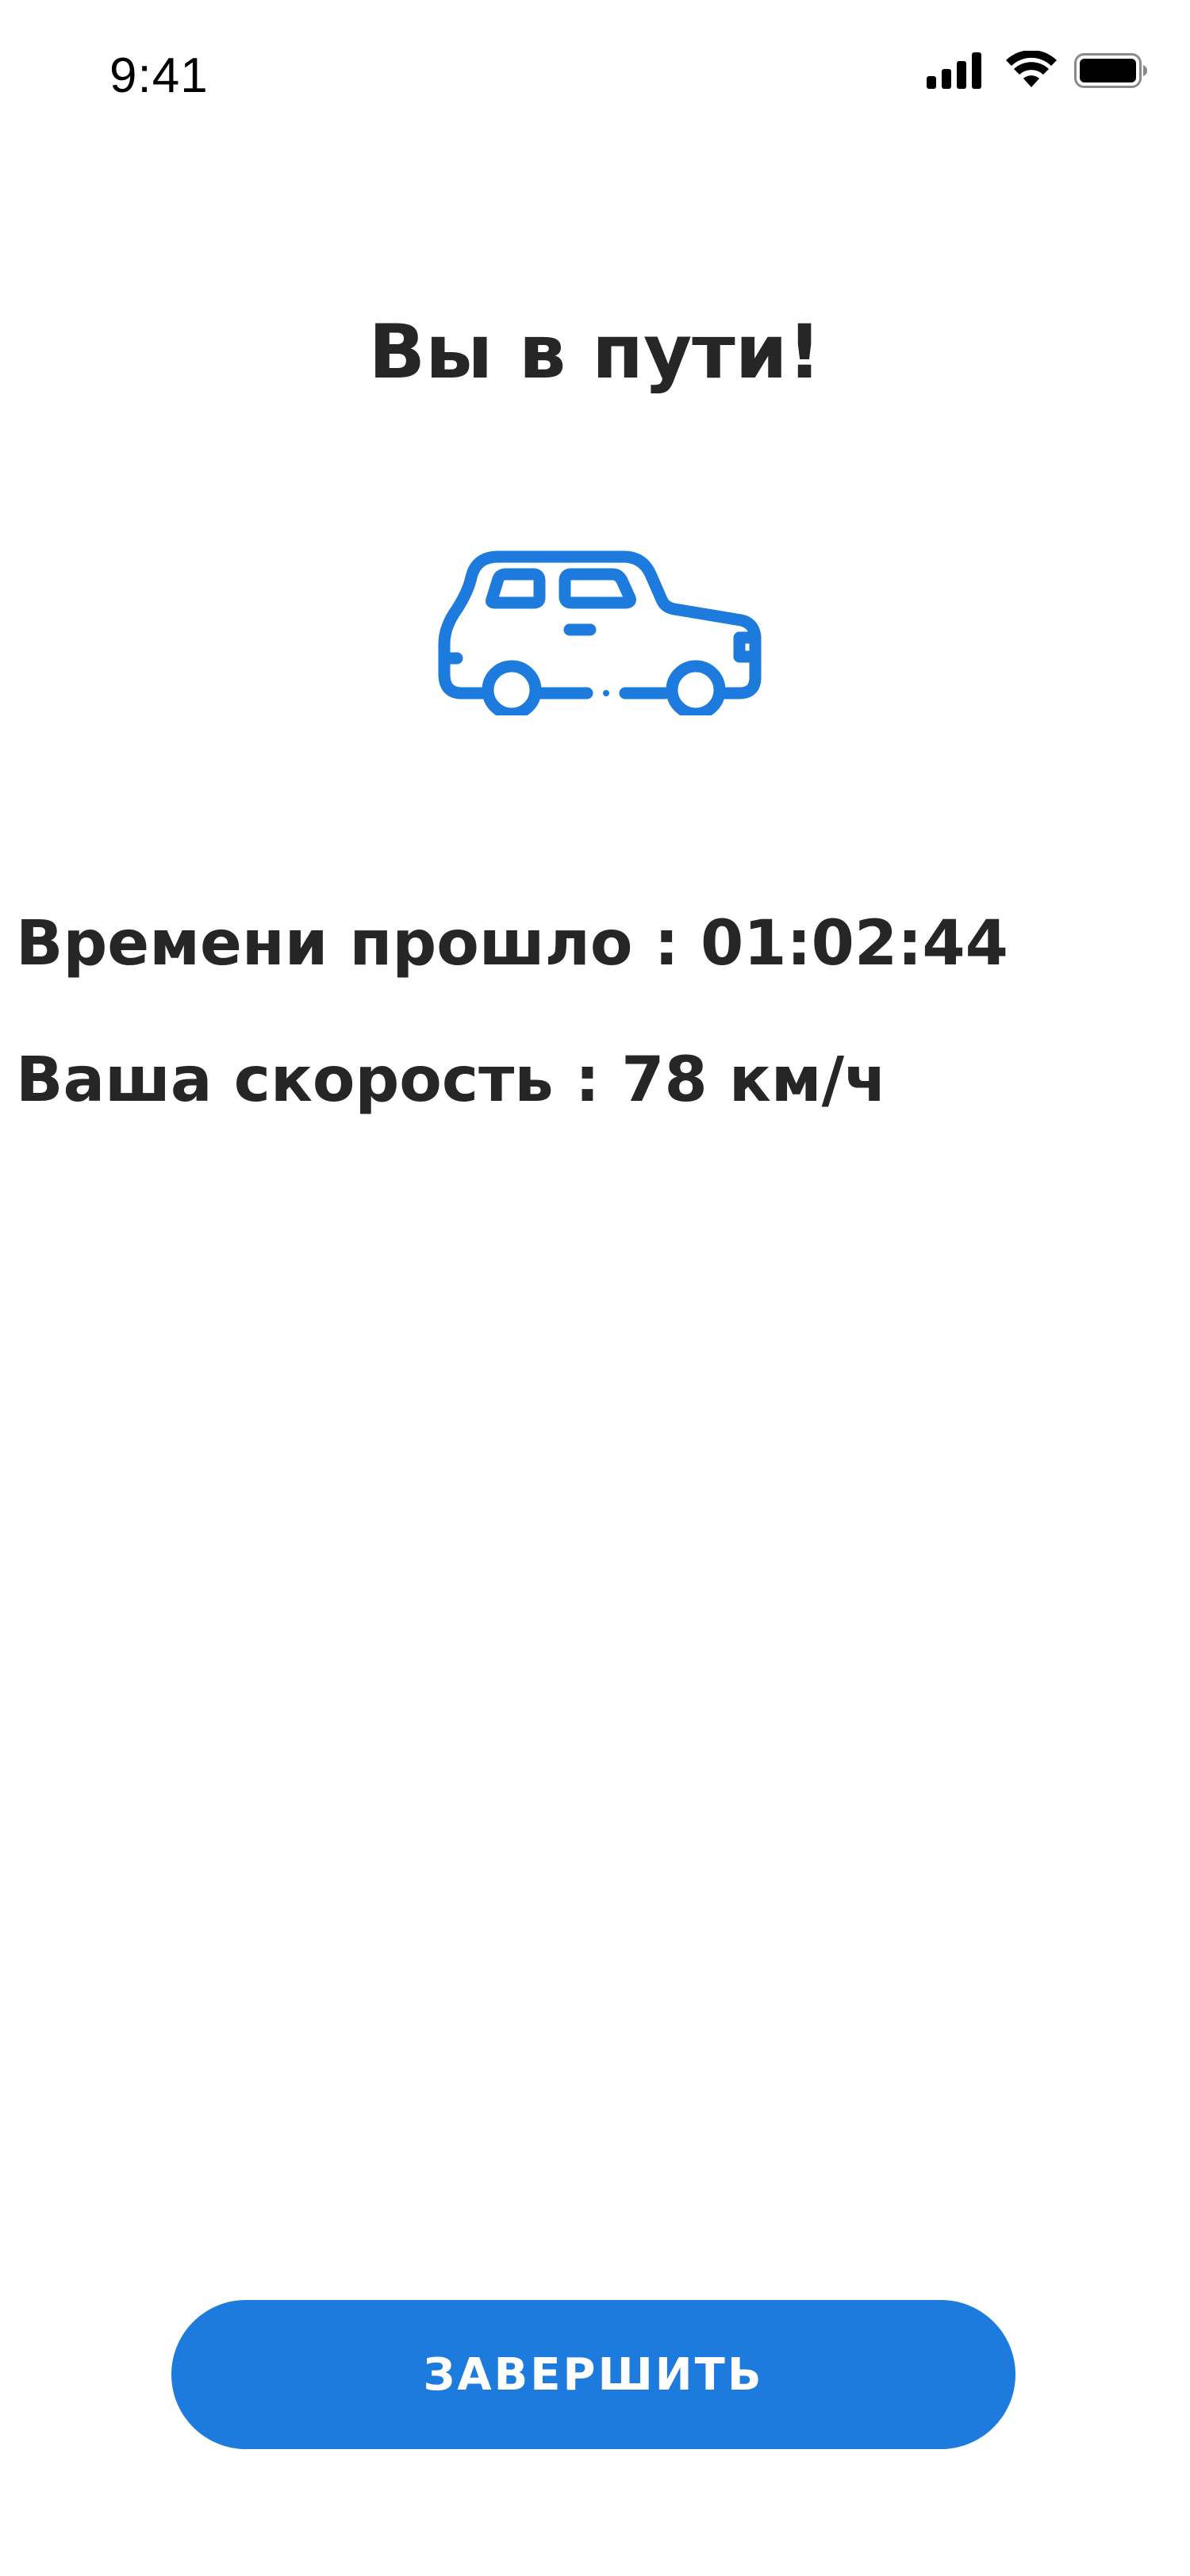 The height and width of the screenshot is (2576, 1190). Describe the element at coordinates (595, 75) in the screenshot. I see `status-bar: 9:41` at that location.